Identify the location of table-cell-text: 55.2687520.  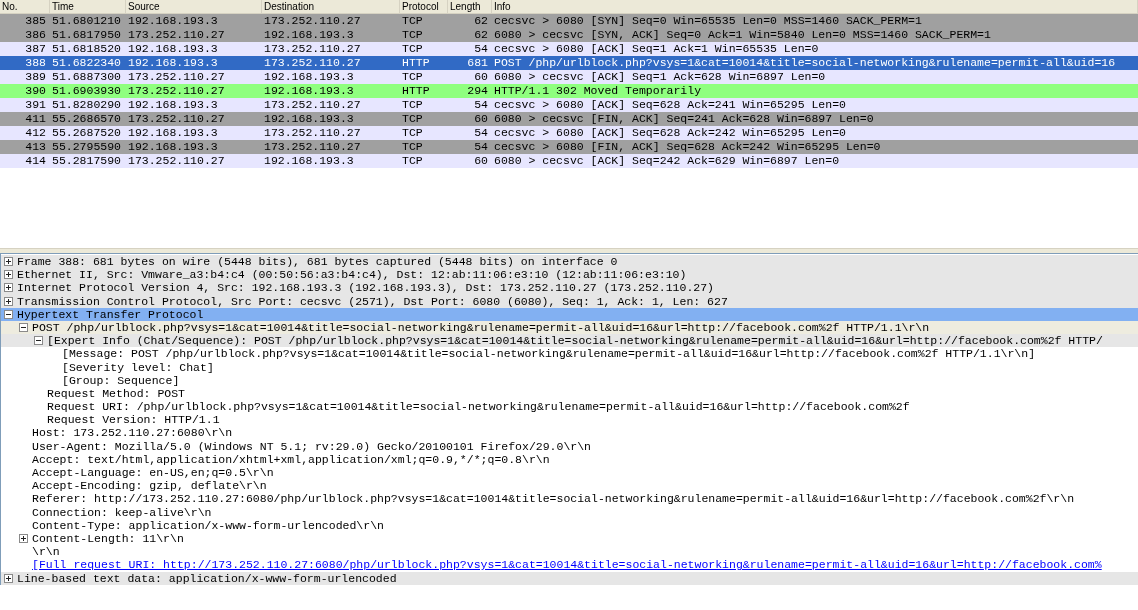
(86, 133).